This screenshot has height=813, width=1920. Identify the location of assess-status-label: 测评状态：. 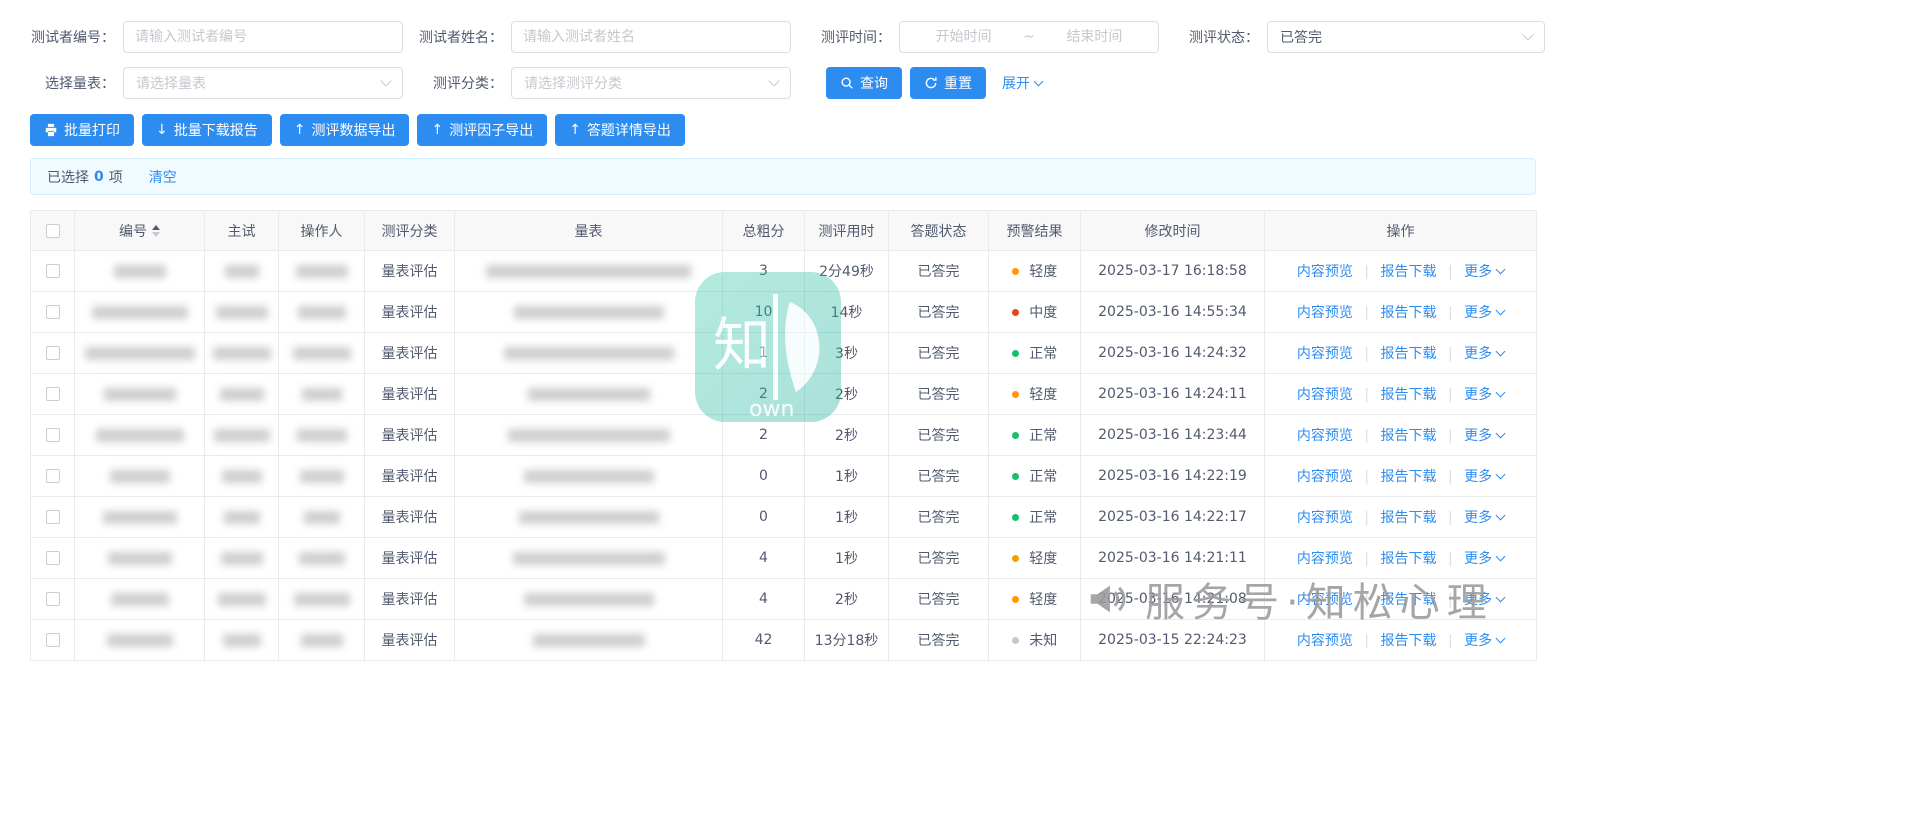
(1224, 38).